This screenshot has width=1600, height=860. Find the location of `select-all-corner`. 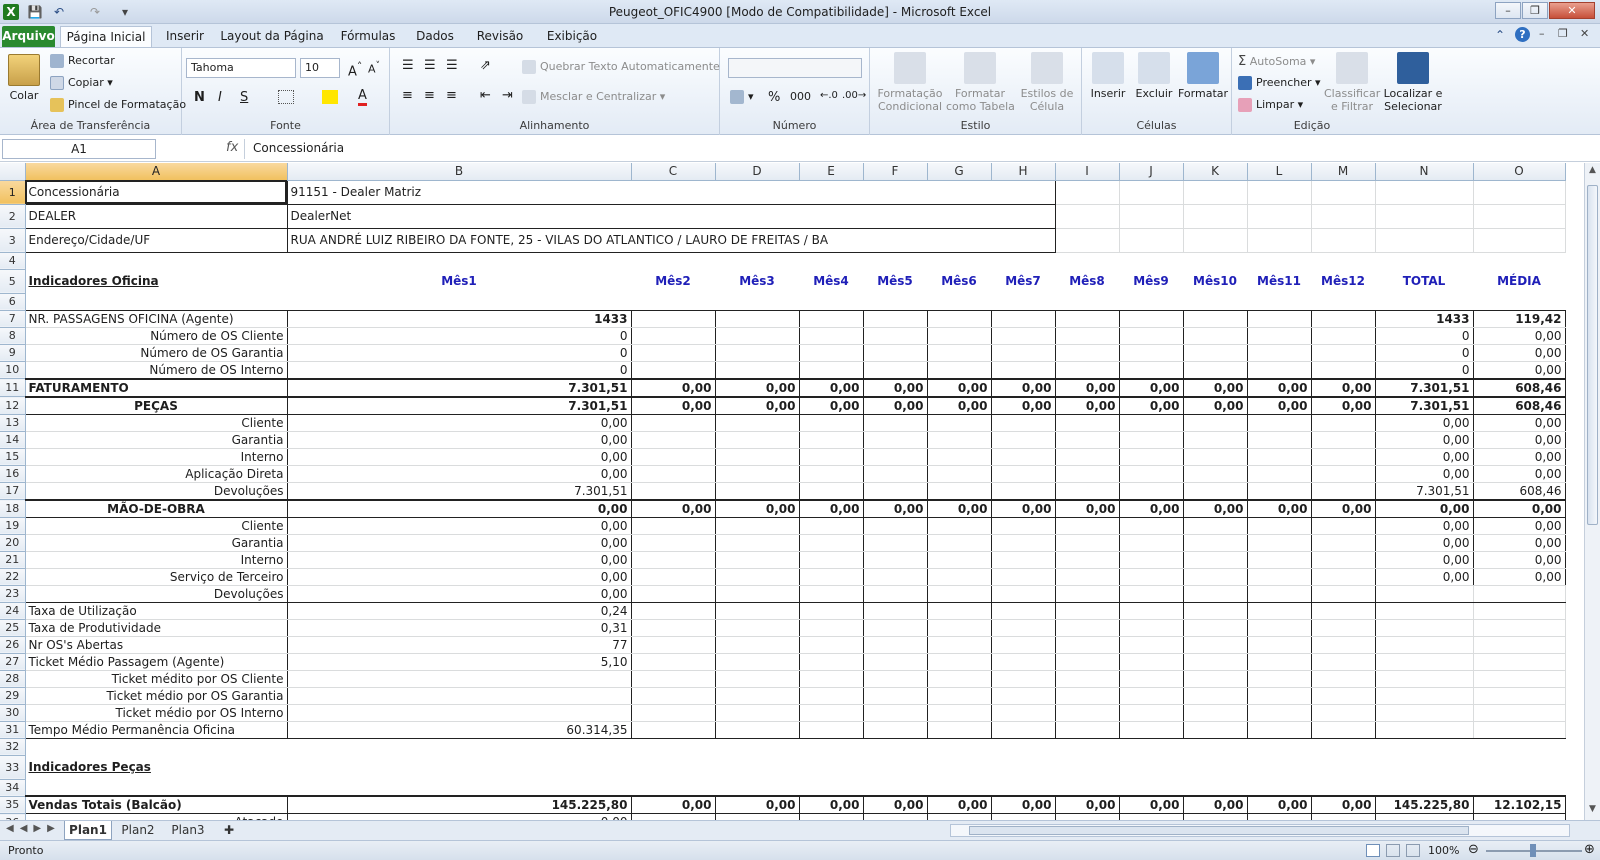

select-all-corner is located at coordinates (13, 172).